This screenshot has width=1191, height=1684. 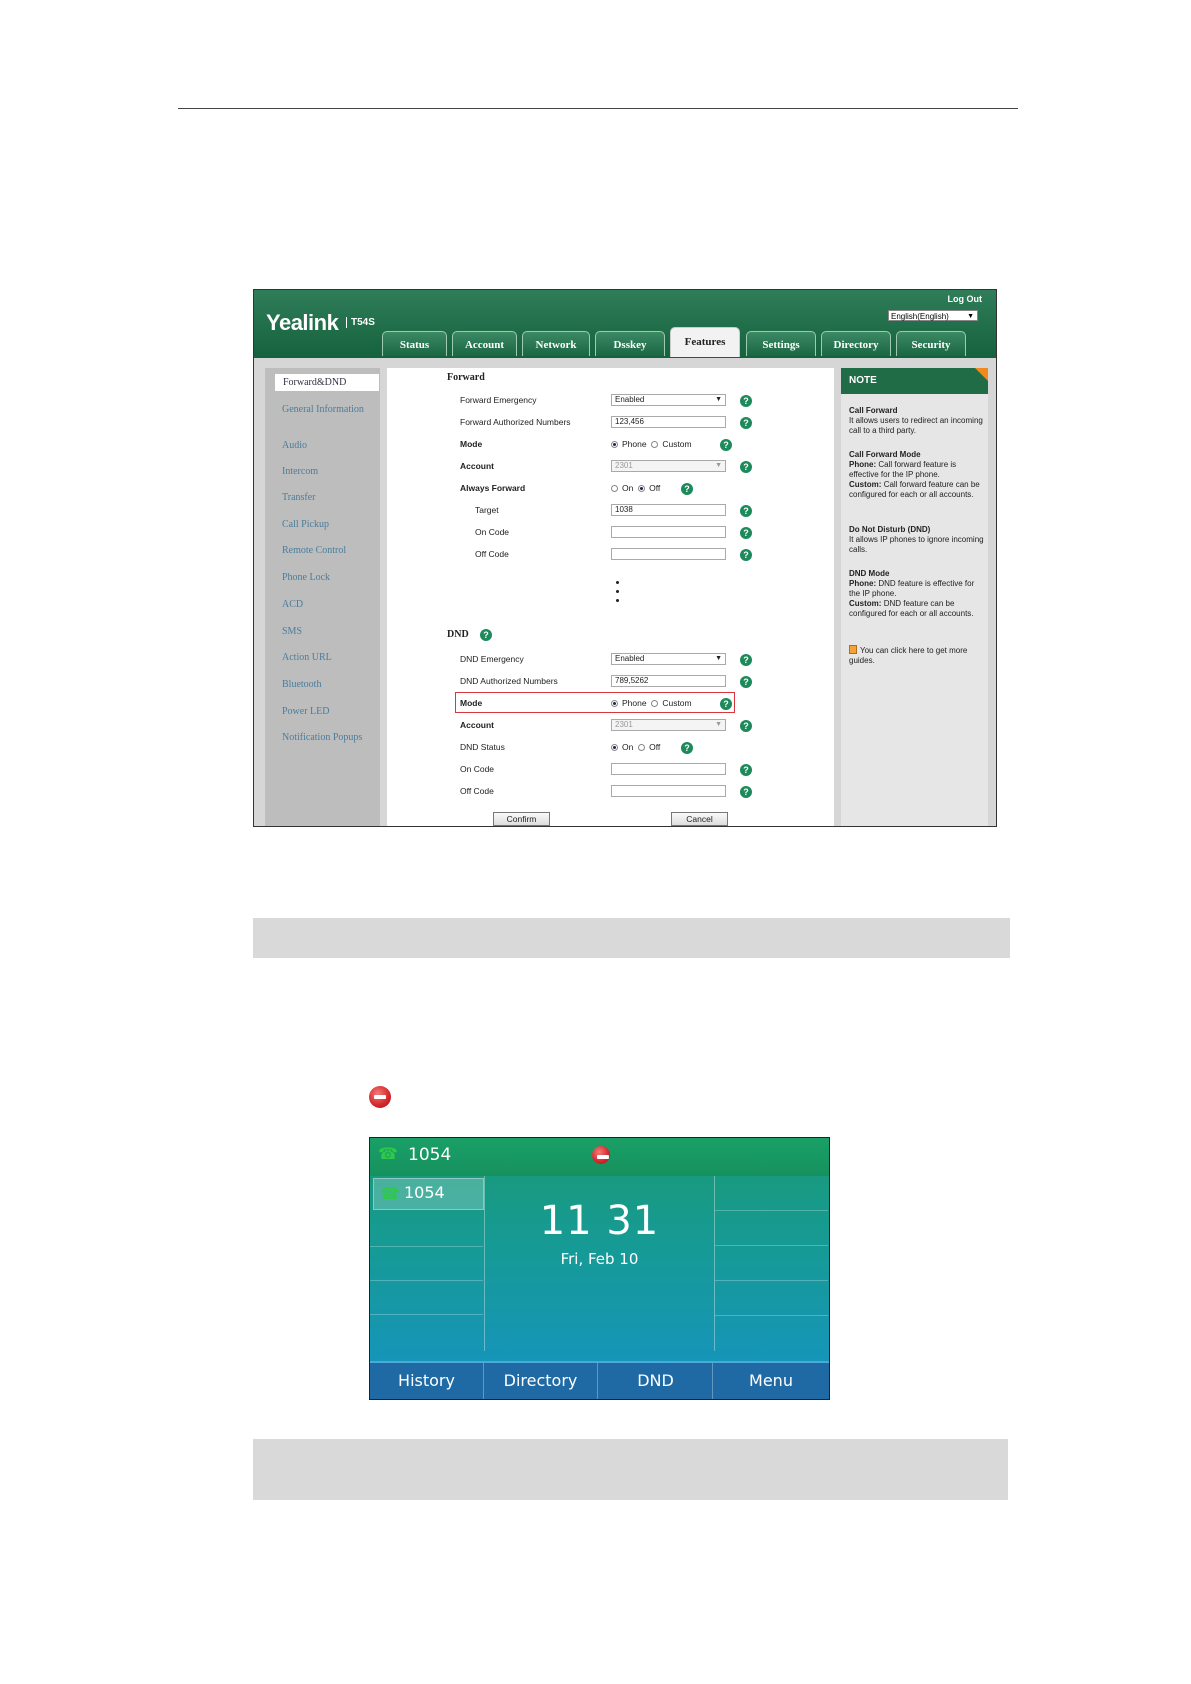 I want to click on logout-link: Log Out, so click(x=965, y=299).